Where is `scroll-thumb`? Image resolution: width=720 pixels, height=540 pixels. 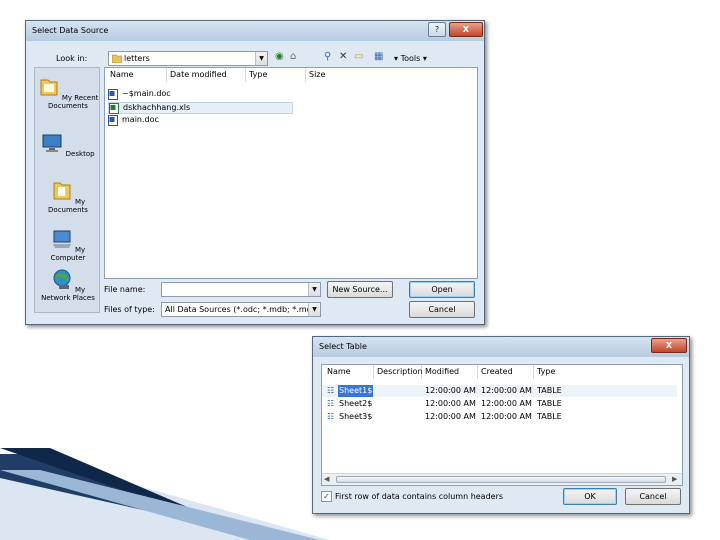
scroll-thumb is located at coordinates (501, 479).